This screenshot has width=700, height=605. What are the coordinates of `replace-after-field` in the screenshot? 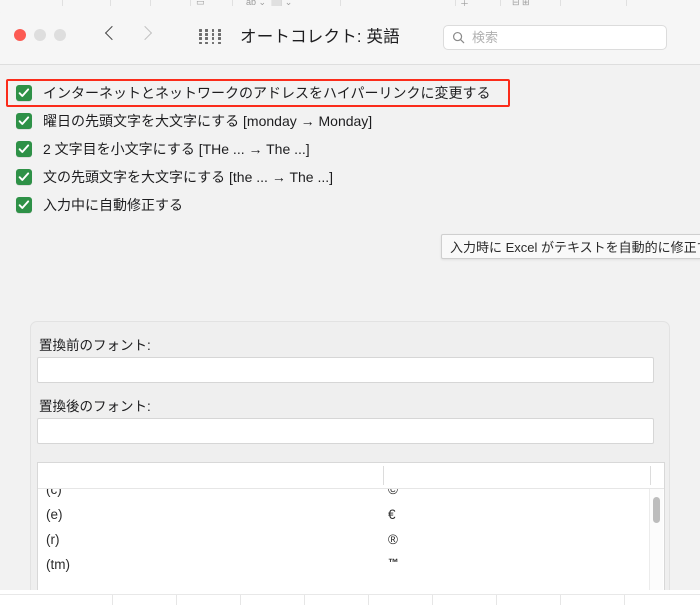 It's located at (345, 431).